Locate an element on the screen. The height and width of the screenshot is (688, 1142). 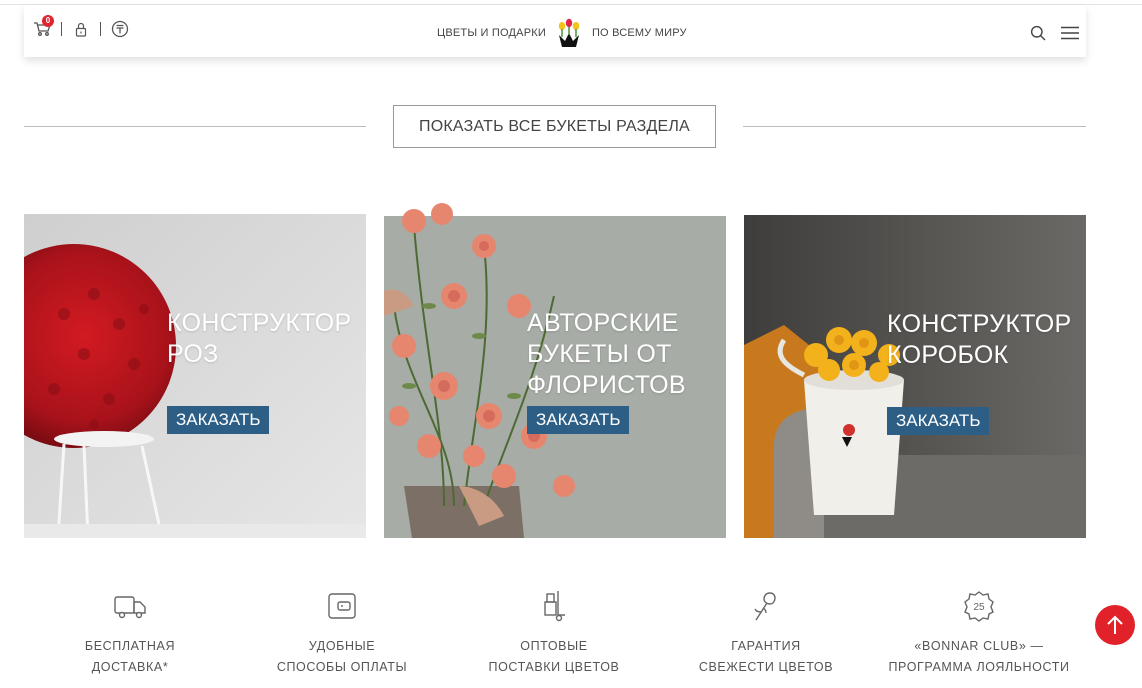
cart-count-badge: 0 is located at coordinates (48, 21).